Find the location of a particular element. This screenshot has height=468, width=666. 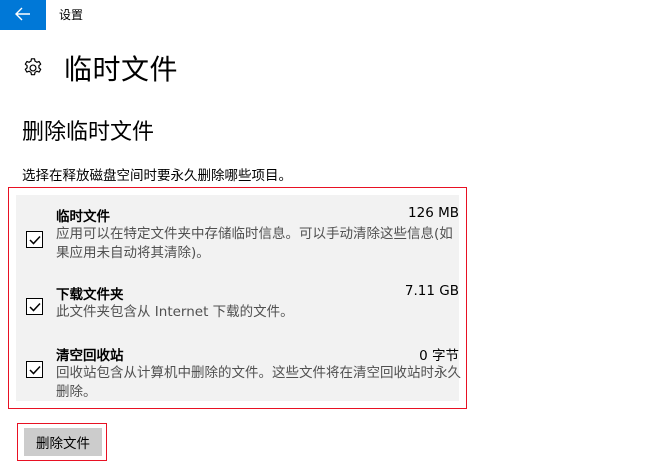

page-header: 临时文件 is located at coordinates (100, 68).